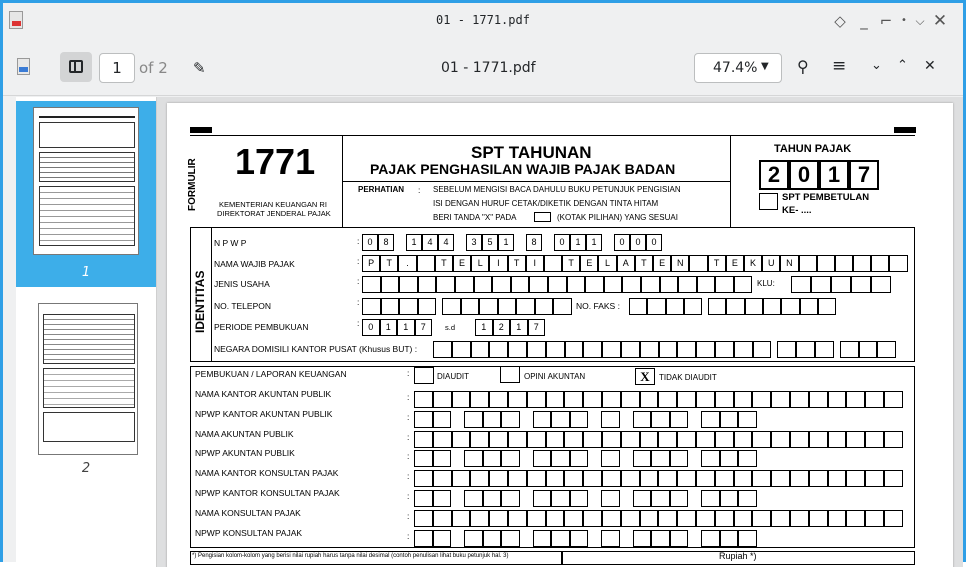  What do you see at coordinates (645, 376) in the screenshot?
I see `tidak-diaudit-checkbox: X` at bounding box center [645, 376].